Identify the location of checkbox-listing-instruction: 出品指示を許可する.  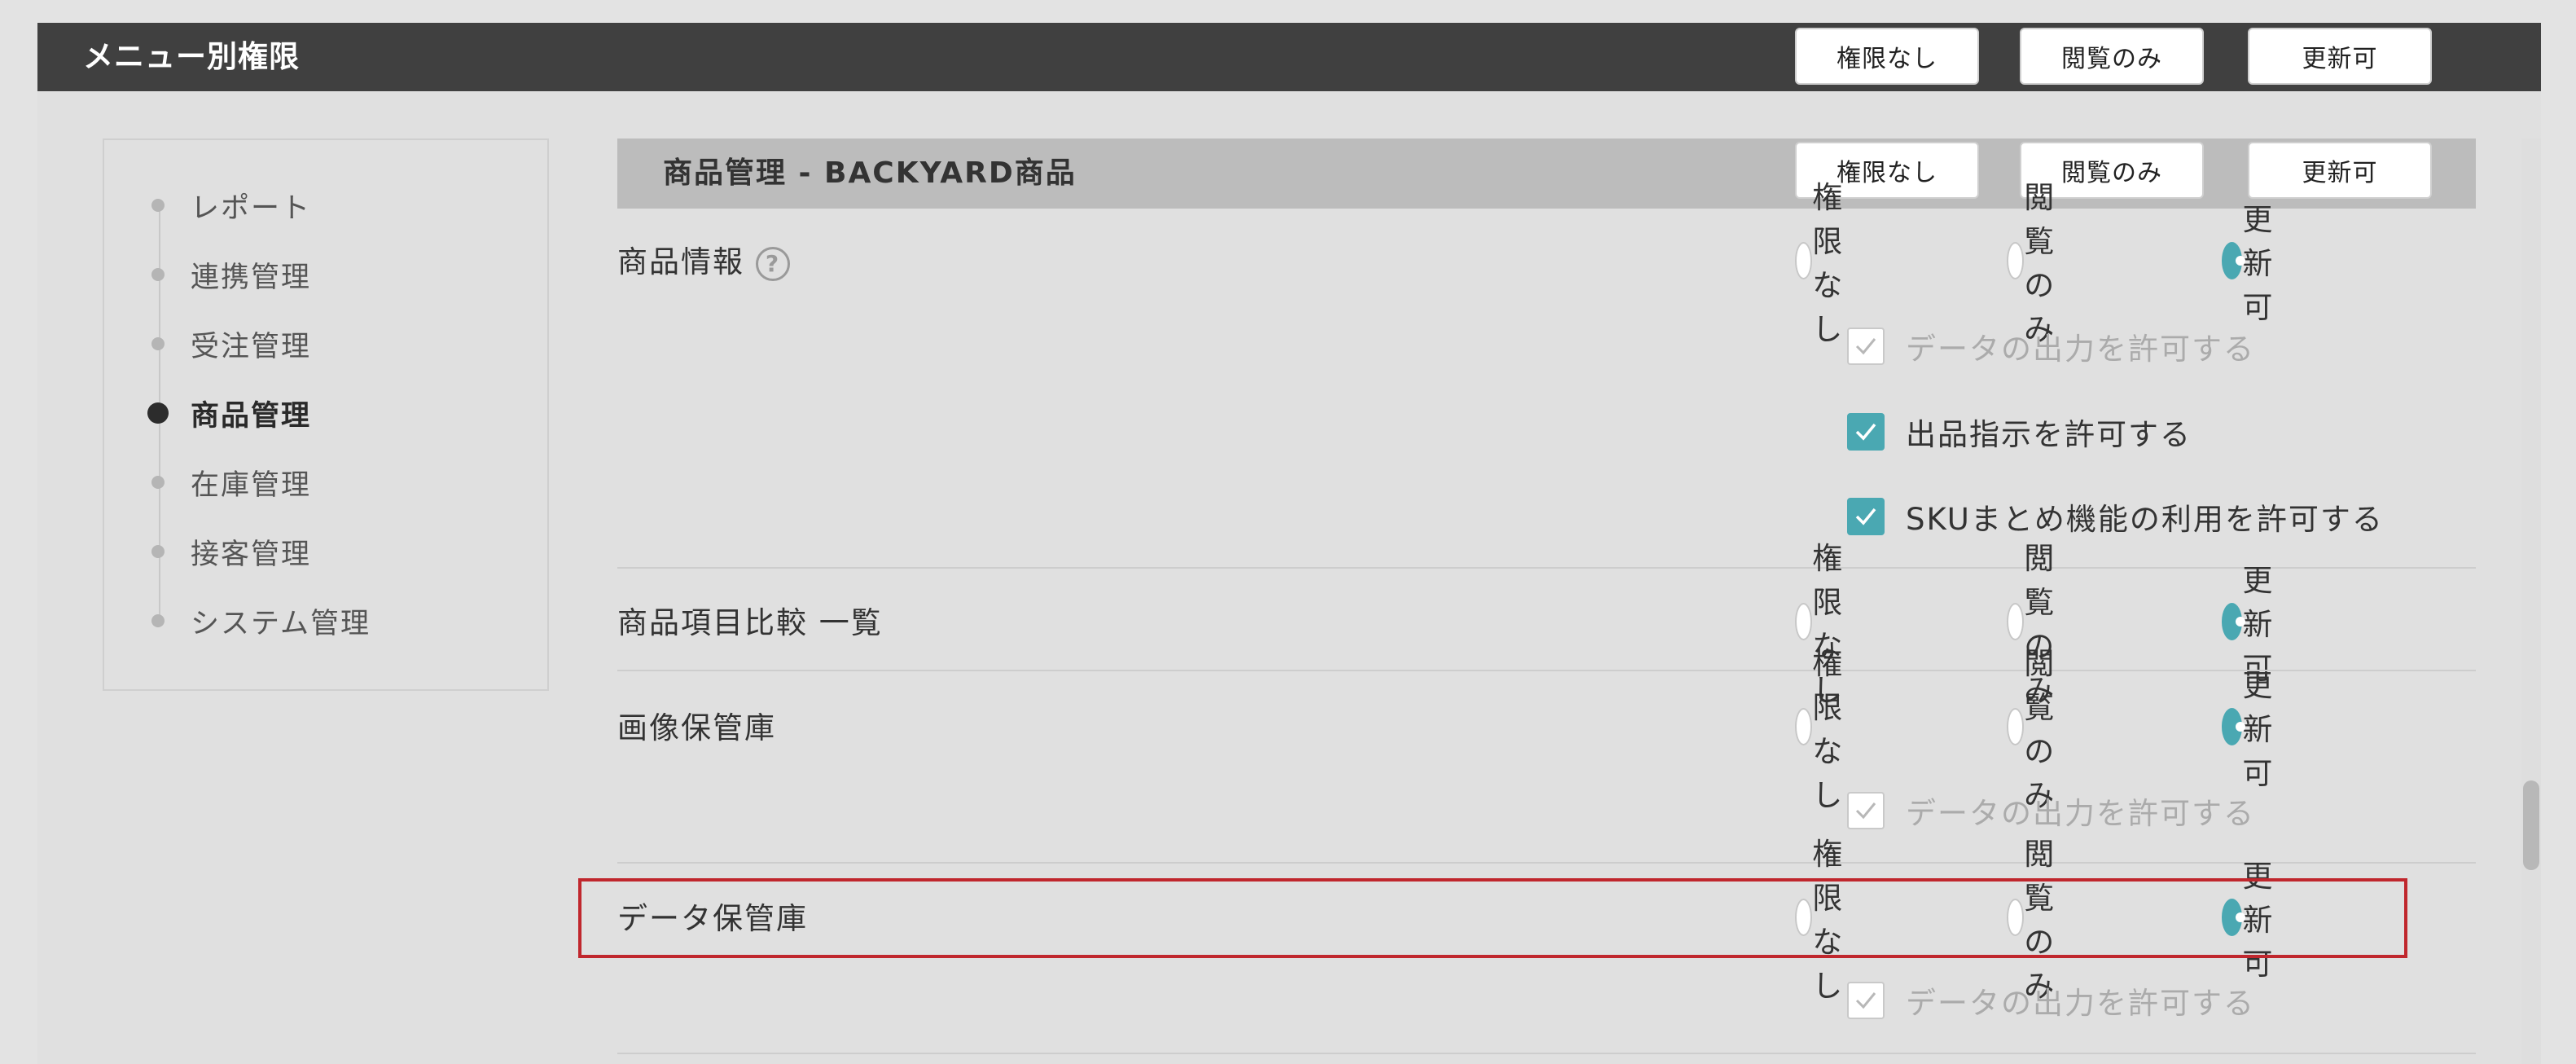
(2019, 432).